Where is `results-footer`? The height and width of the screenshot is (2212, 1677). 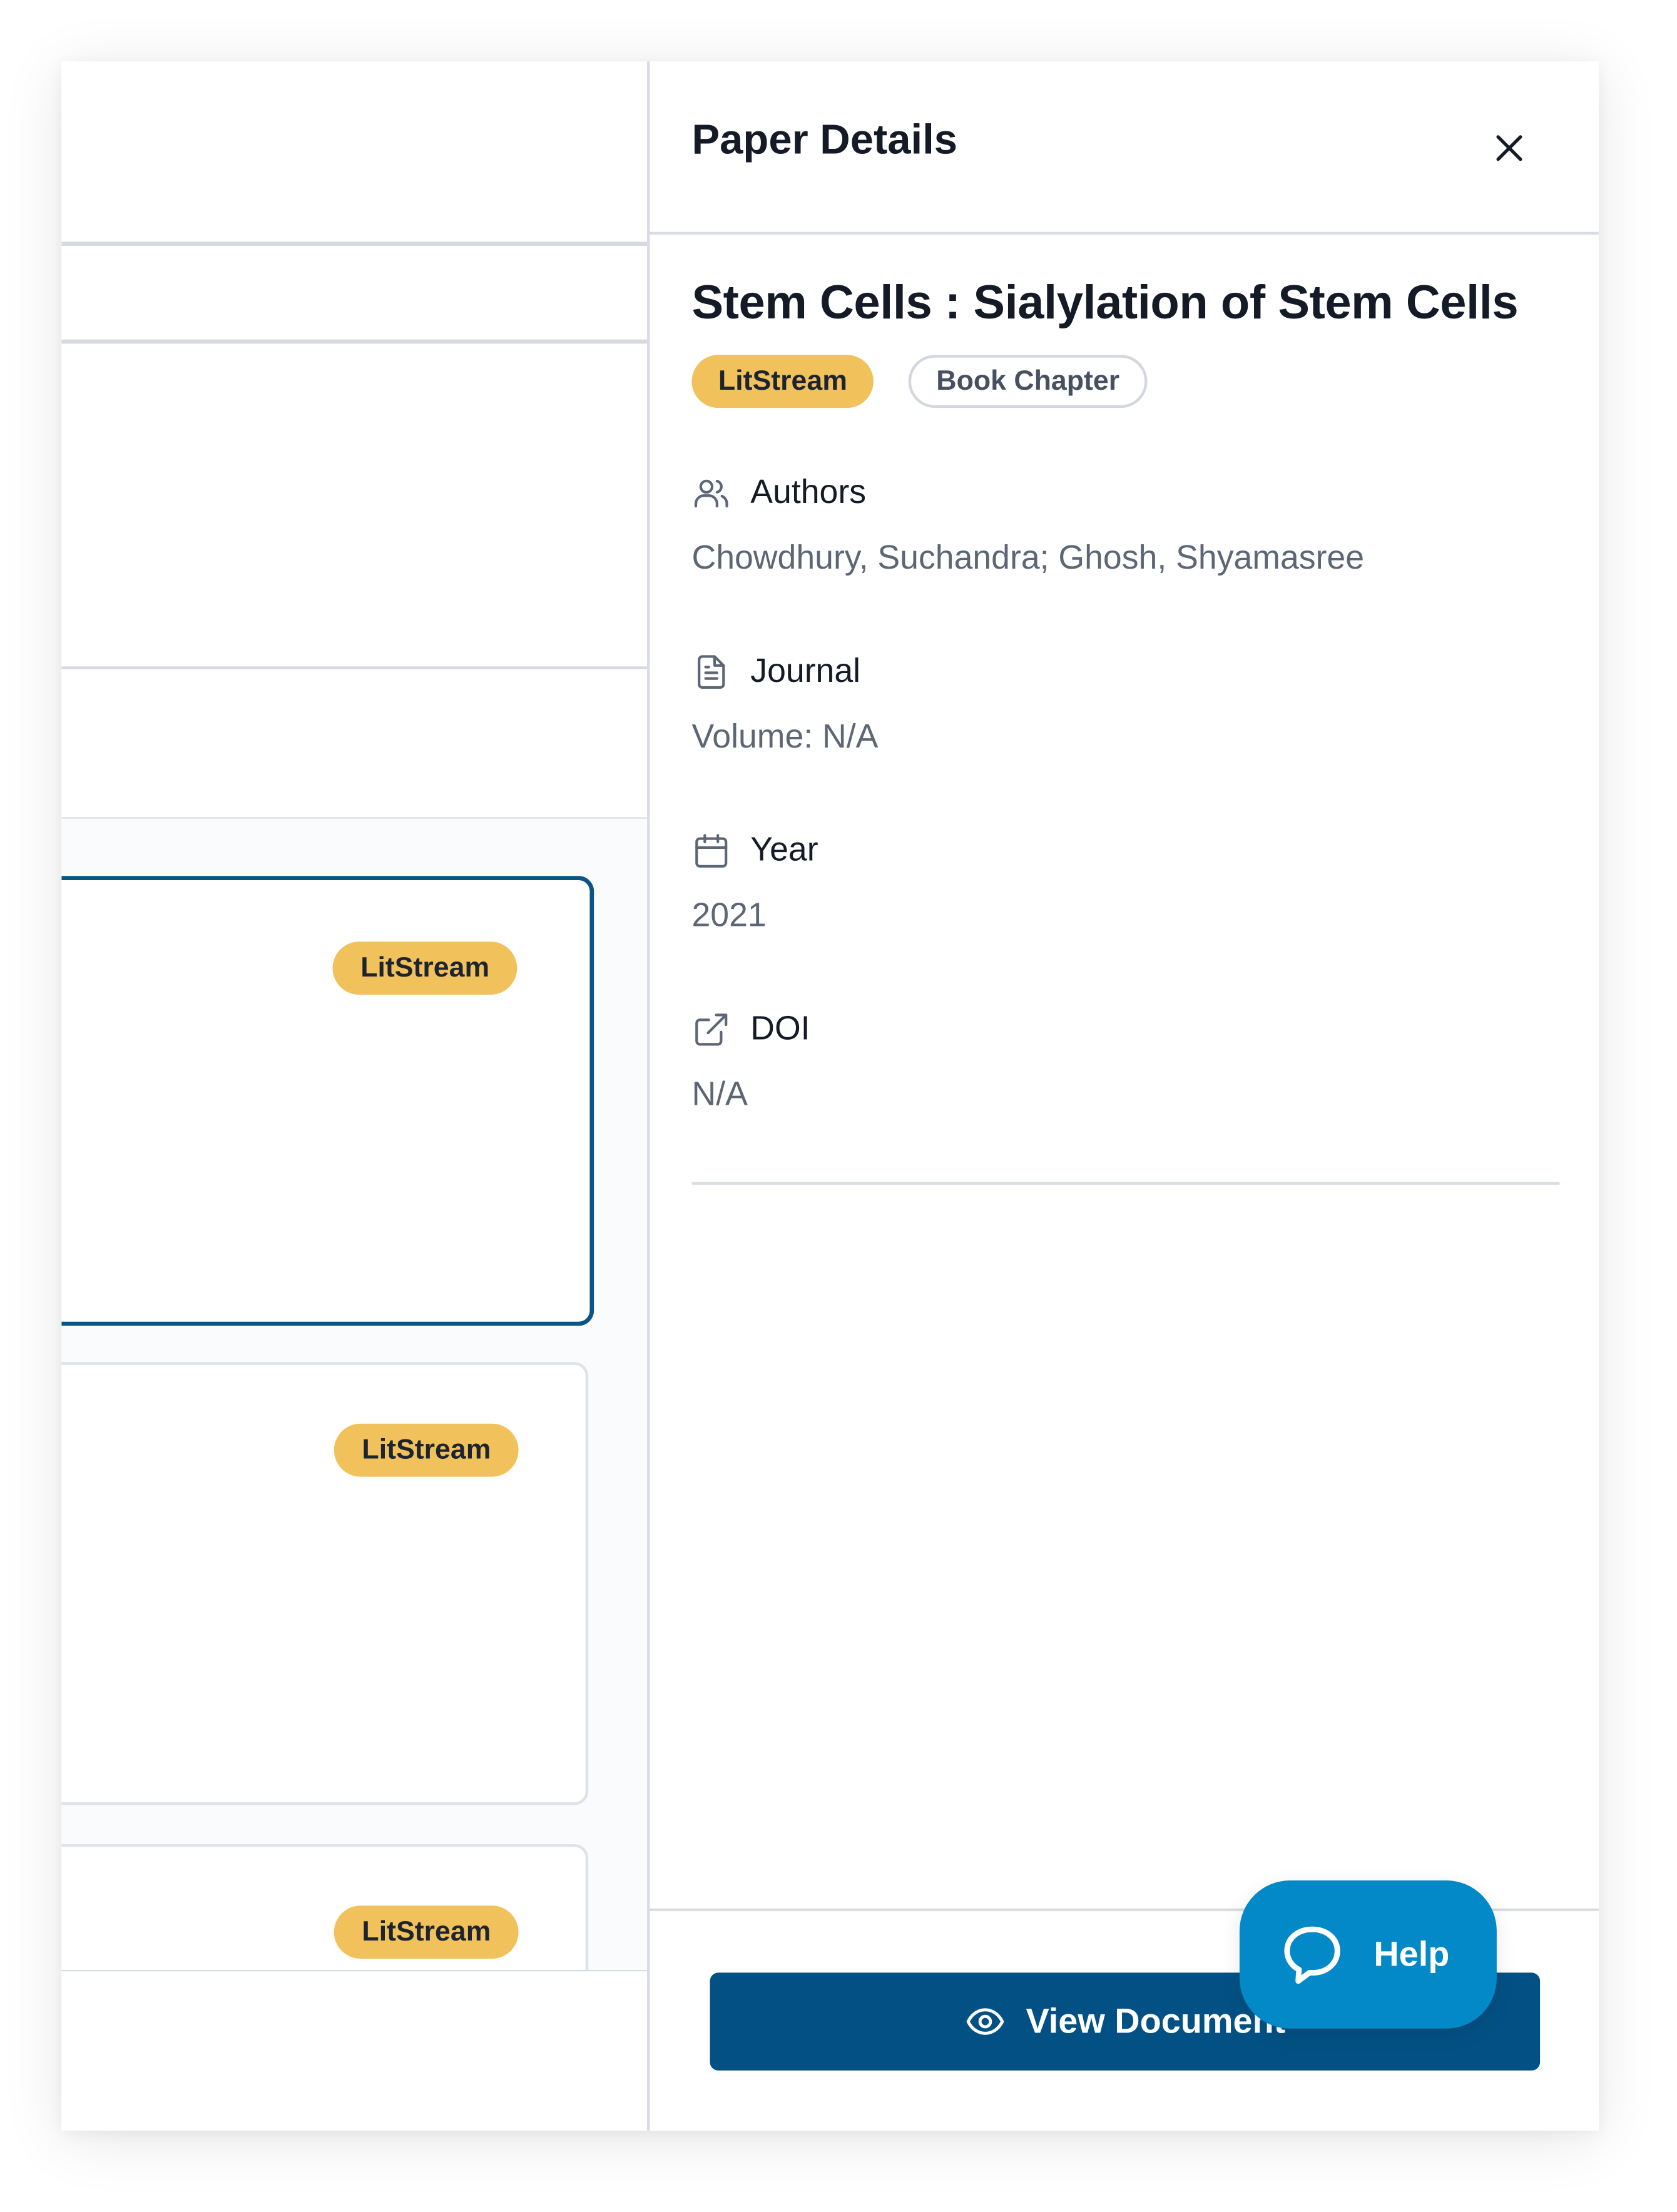
results-footer is located at coordinates (355, 2050).